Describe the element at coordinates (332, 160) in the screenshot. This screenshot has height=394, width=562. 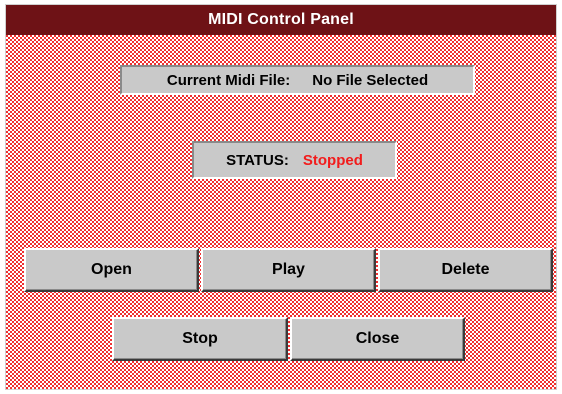
I see `status-value: Stopped` at that location.